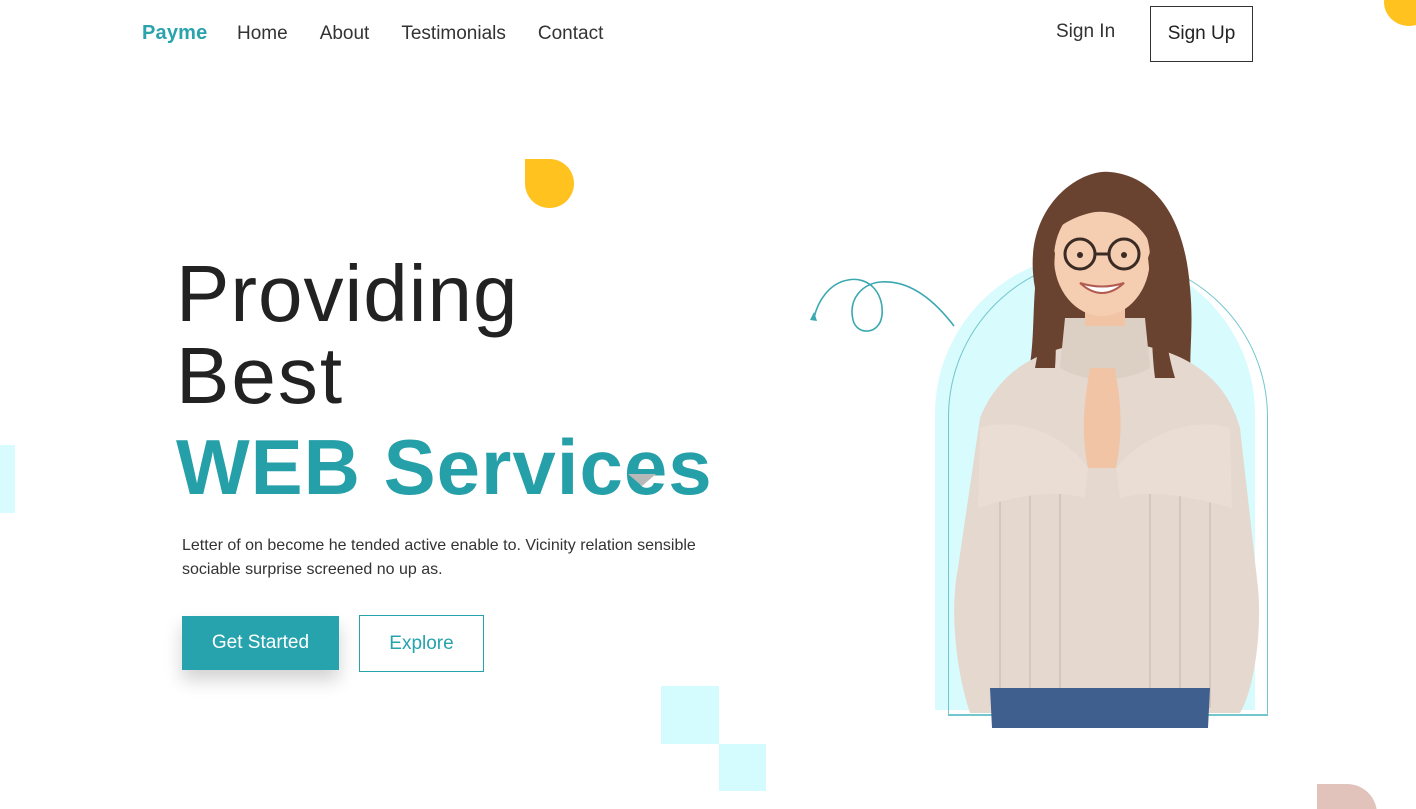 Image resolution: width=1416 pixels, height=809 pixels. Describe the element at coordinates (1107, 449) in the screenshot. I see `hero-person-image` at that location.